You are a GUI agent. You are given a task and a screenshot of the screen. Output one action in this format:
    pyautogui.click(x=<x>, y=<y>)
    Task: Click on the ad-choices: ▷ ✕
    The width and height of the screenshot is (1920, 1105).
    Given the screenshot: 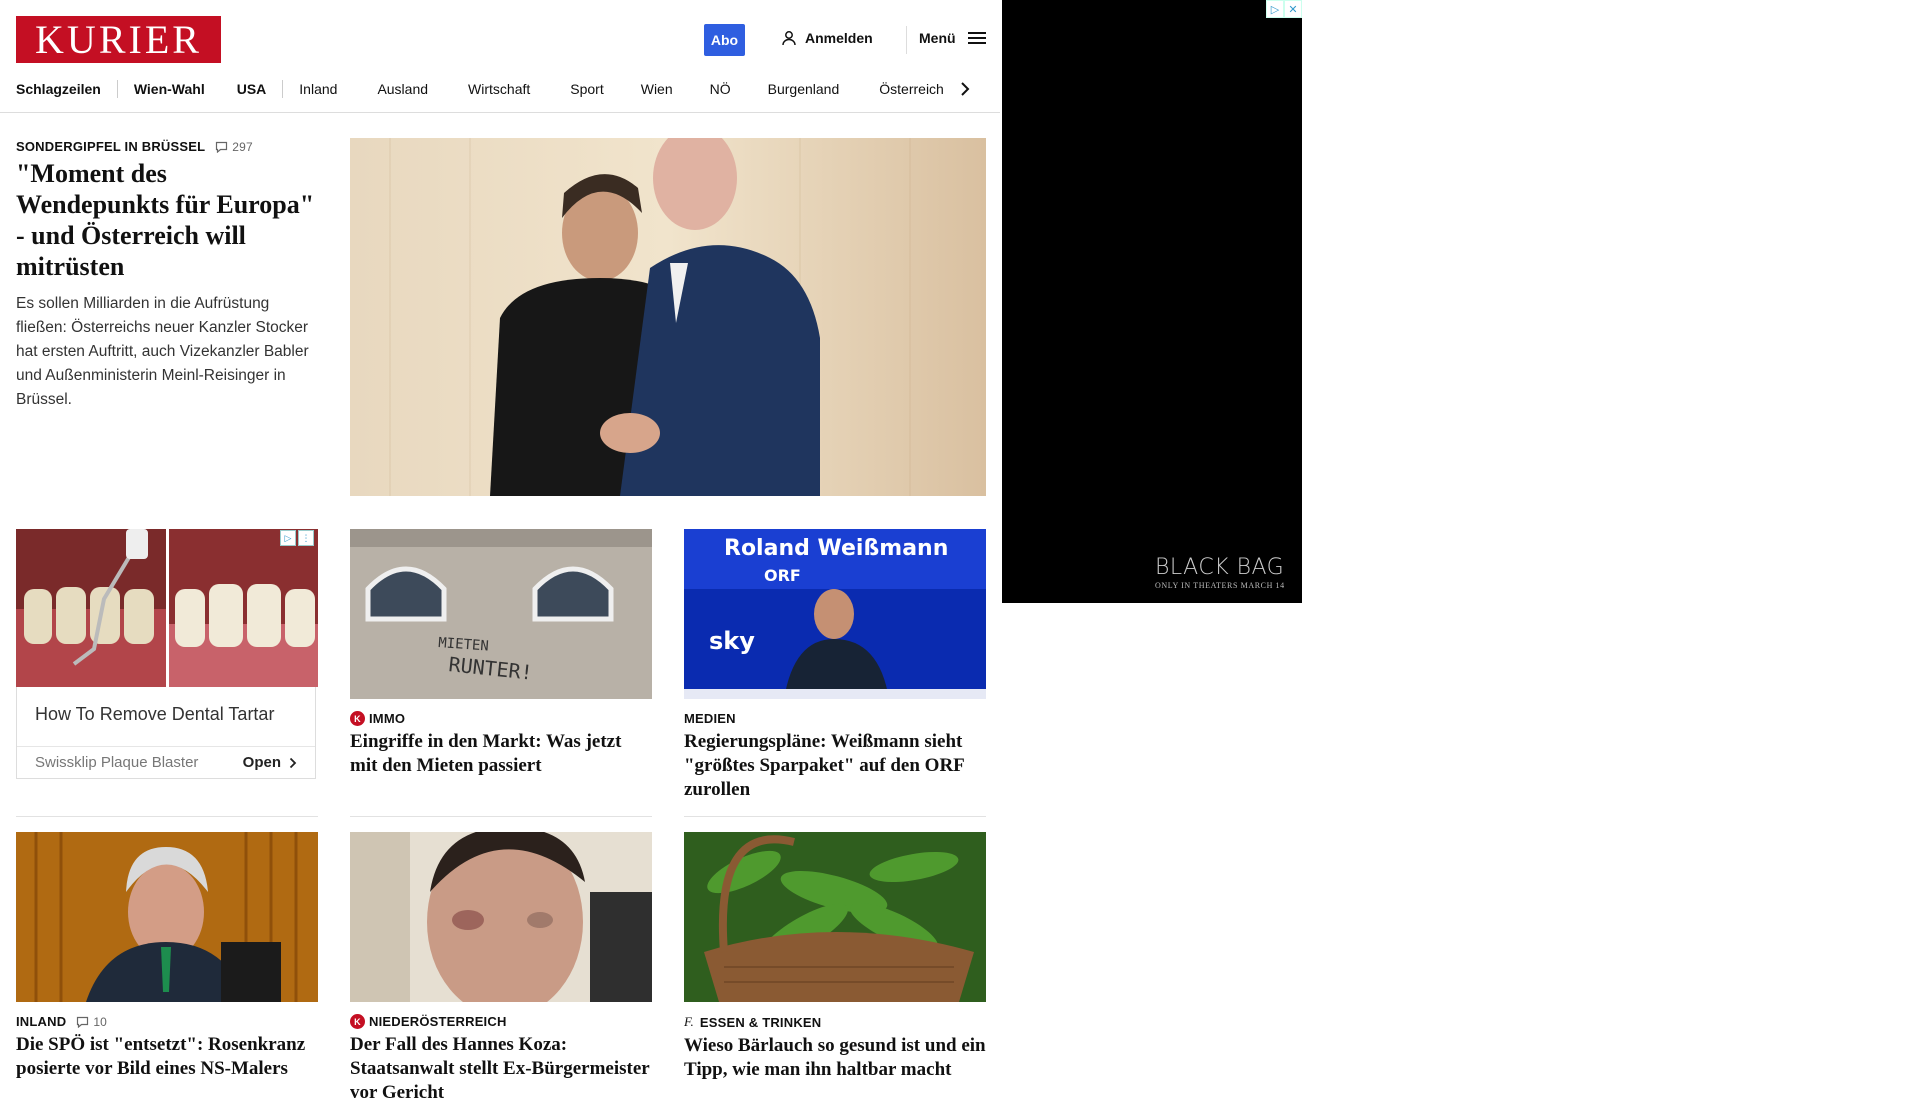 What is the action you would take?
    pyautogui.click(x=1284, y=9)
    